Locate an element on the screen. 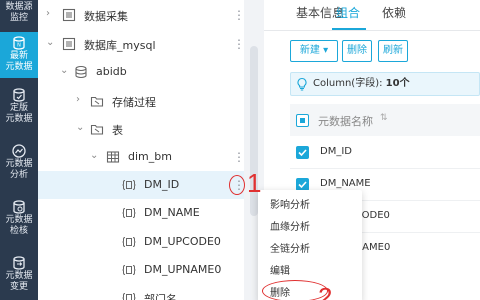 The width and height of the screenshot is (480, 300). tree-node-stored-procedures: › 存储过程 is located at coordinates (141, 101).